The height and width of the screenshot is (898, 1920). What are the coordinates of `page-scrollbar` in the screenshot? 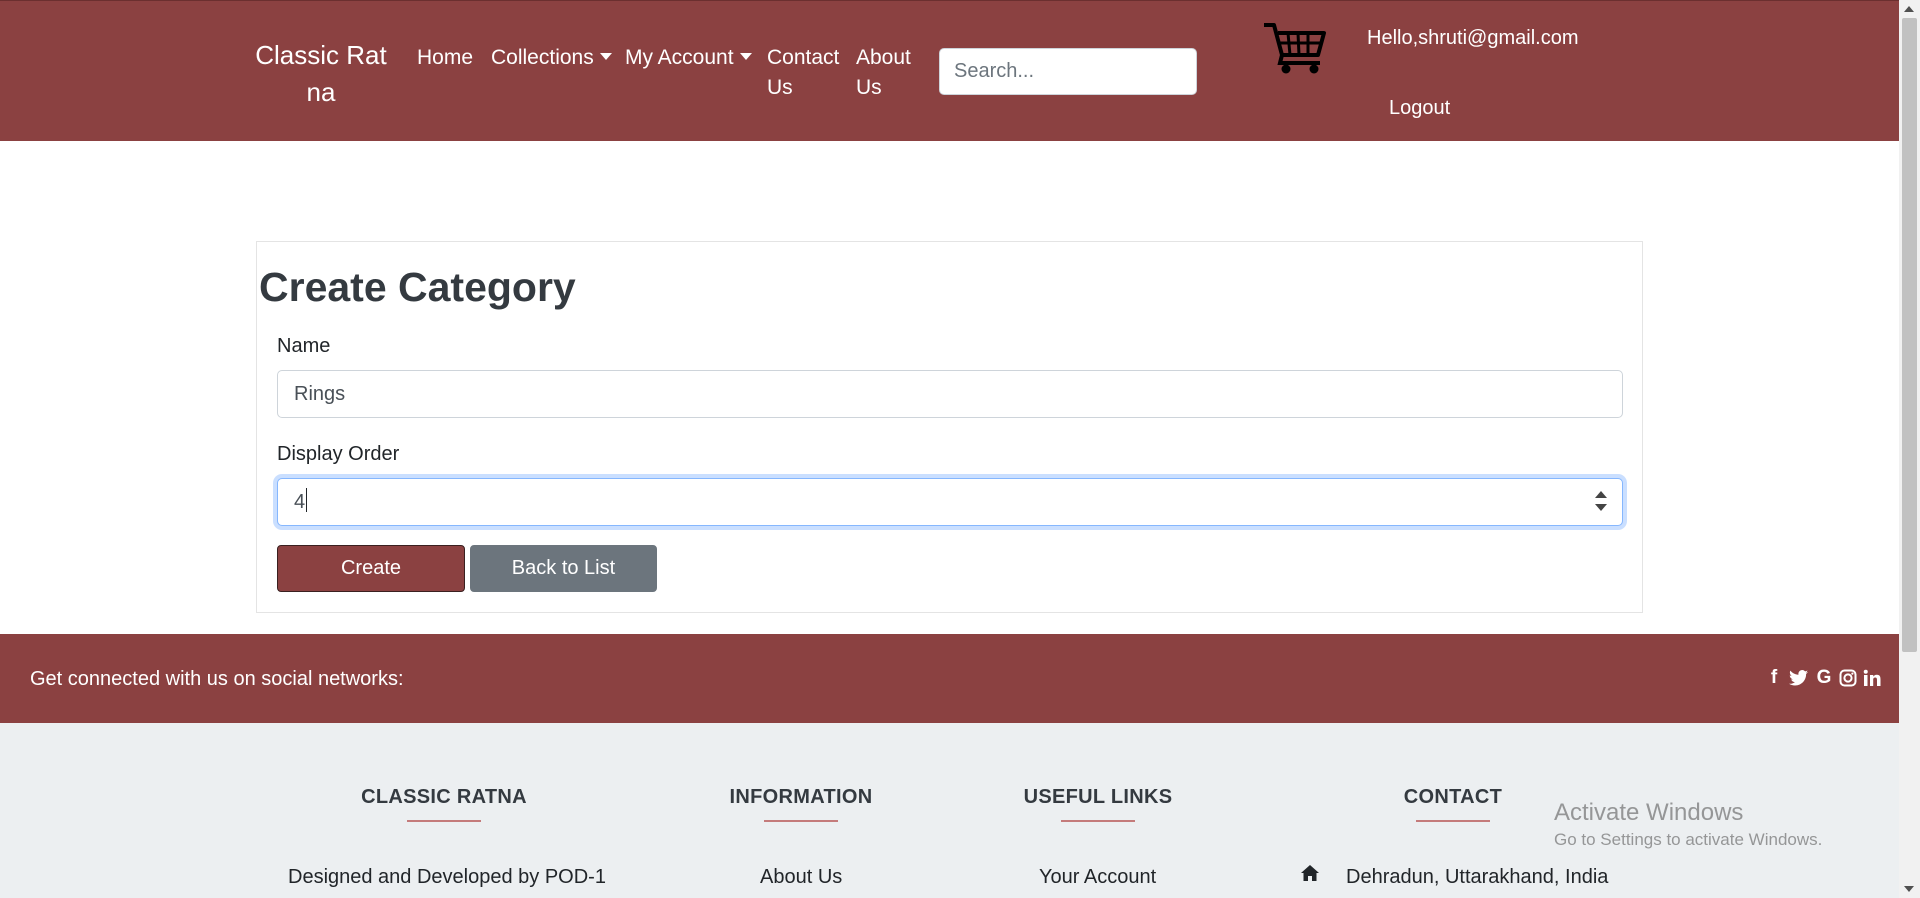 It's located at (1909, 449).